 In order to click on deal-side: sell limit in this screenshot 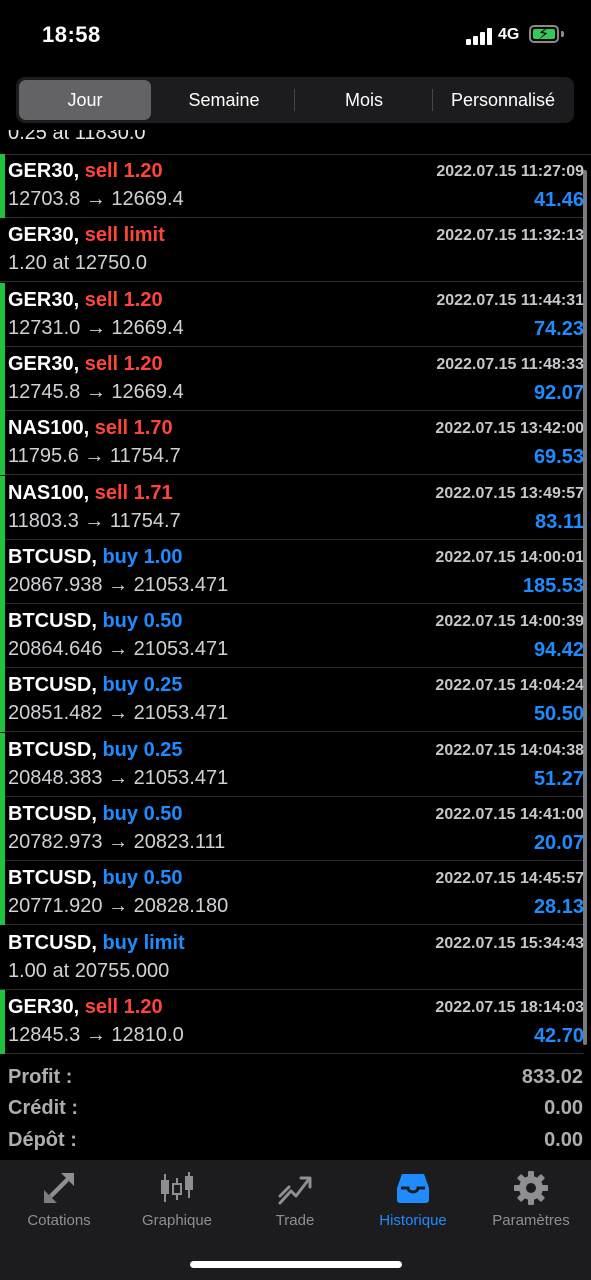, I will do `click(124, 235)`.